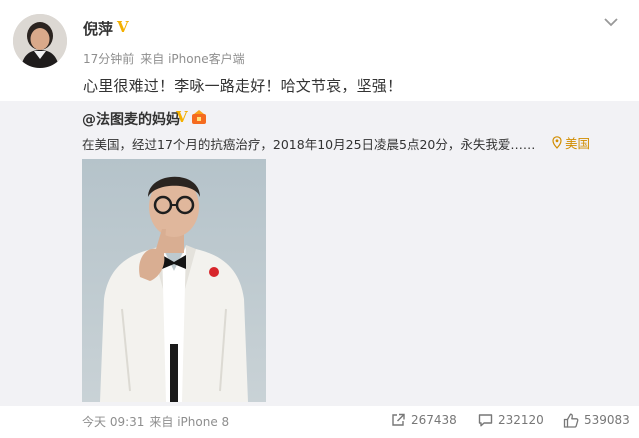 The width and height of the screenshot is (639, 438). I want to click on comment-button: 232120, so click(511, 420).